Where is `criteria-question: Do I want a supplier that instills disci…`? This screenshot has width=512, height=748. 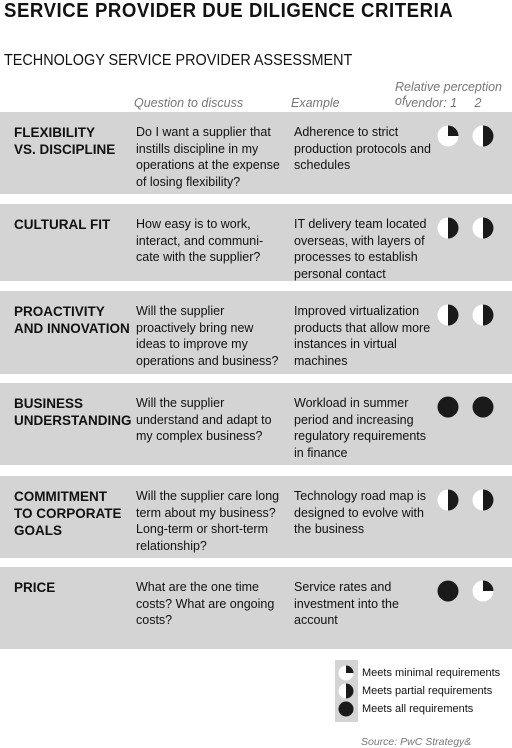 criteria-question: Do I want a supplier that instills disci… is located at coordinates (208, 157).